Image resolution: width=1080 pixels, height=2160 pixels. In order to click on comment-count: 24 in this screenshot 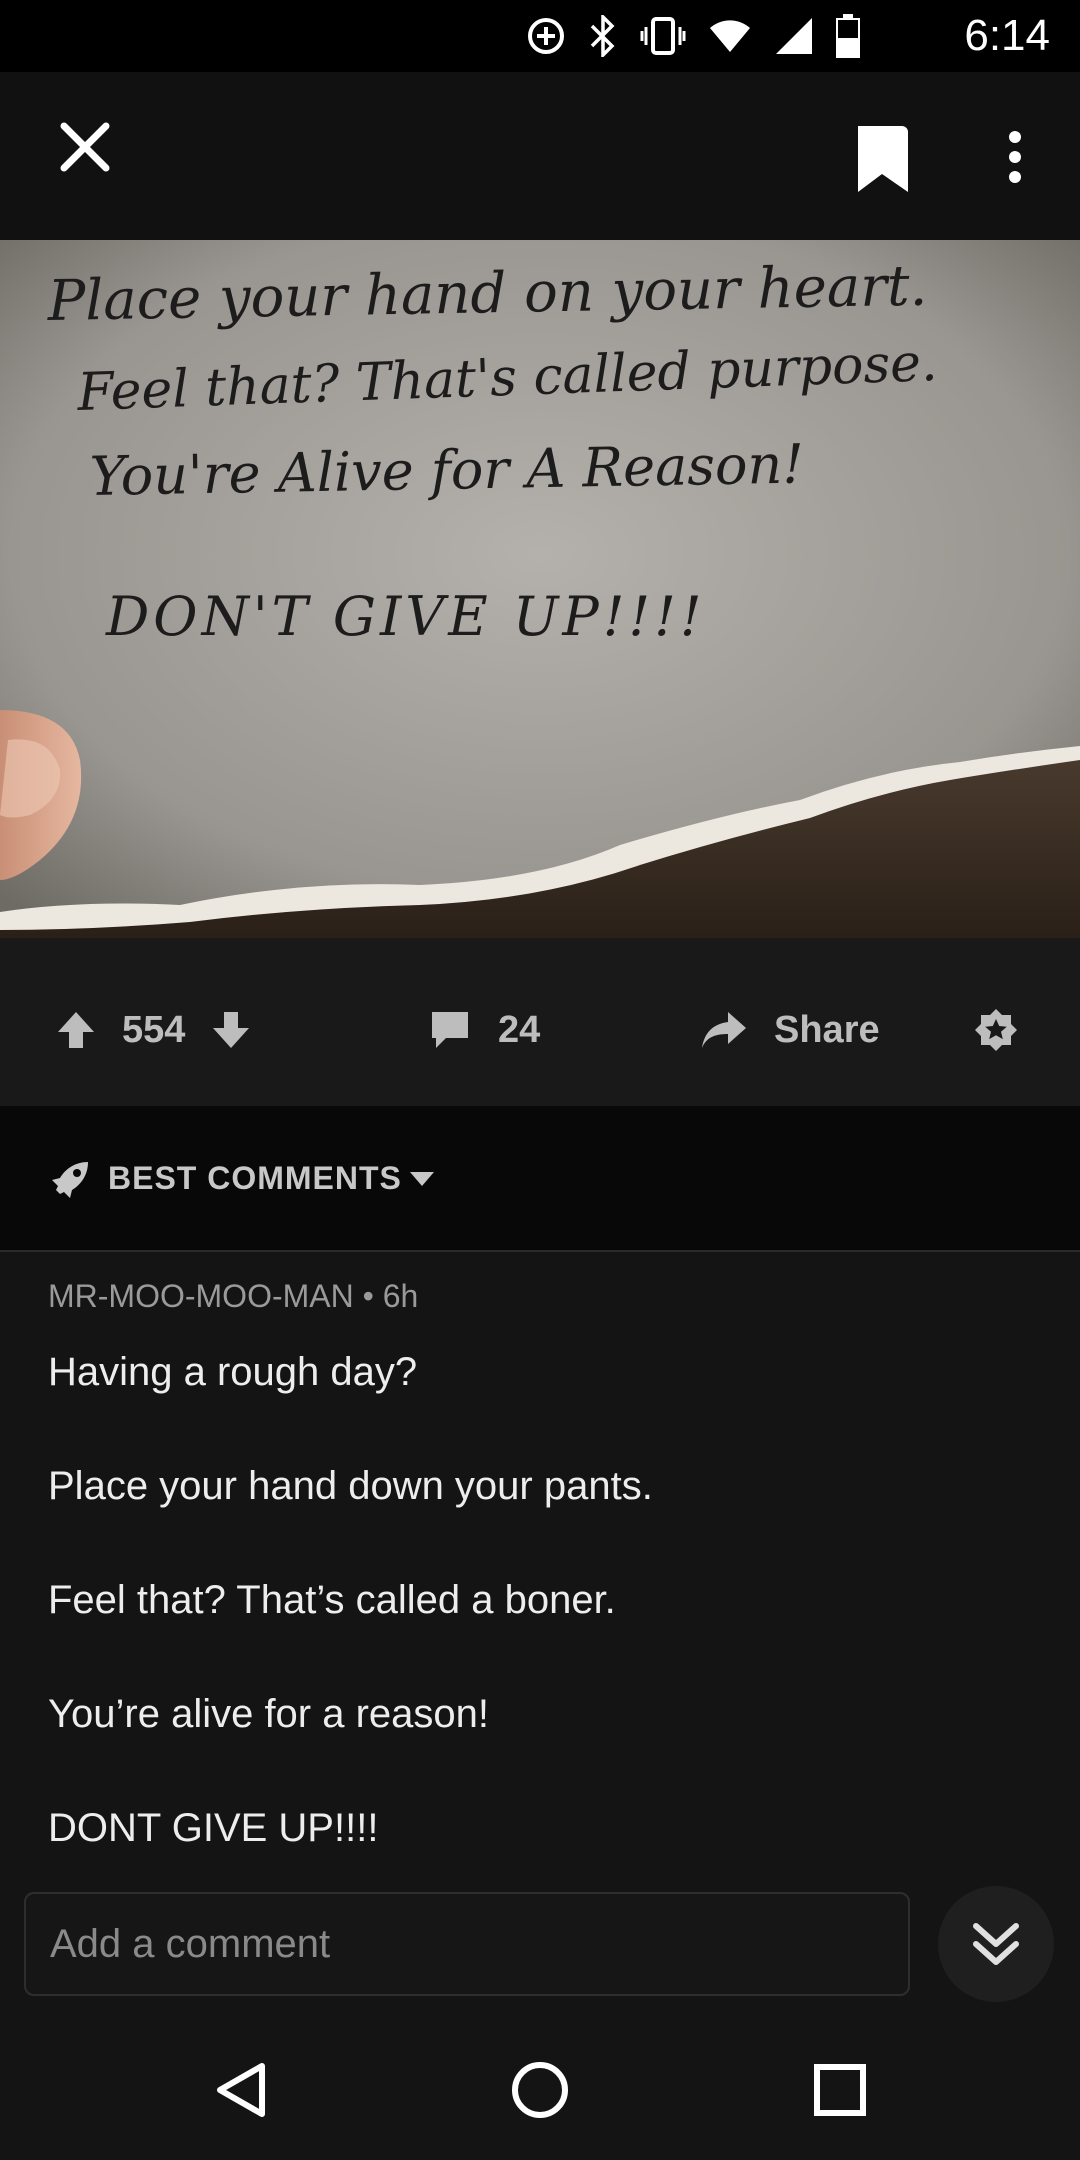, I will do `click(519, 1029)`.